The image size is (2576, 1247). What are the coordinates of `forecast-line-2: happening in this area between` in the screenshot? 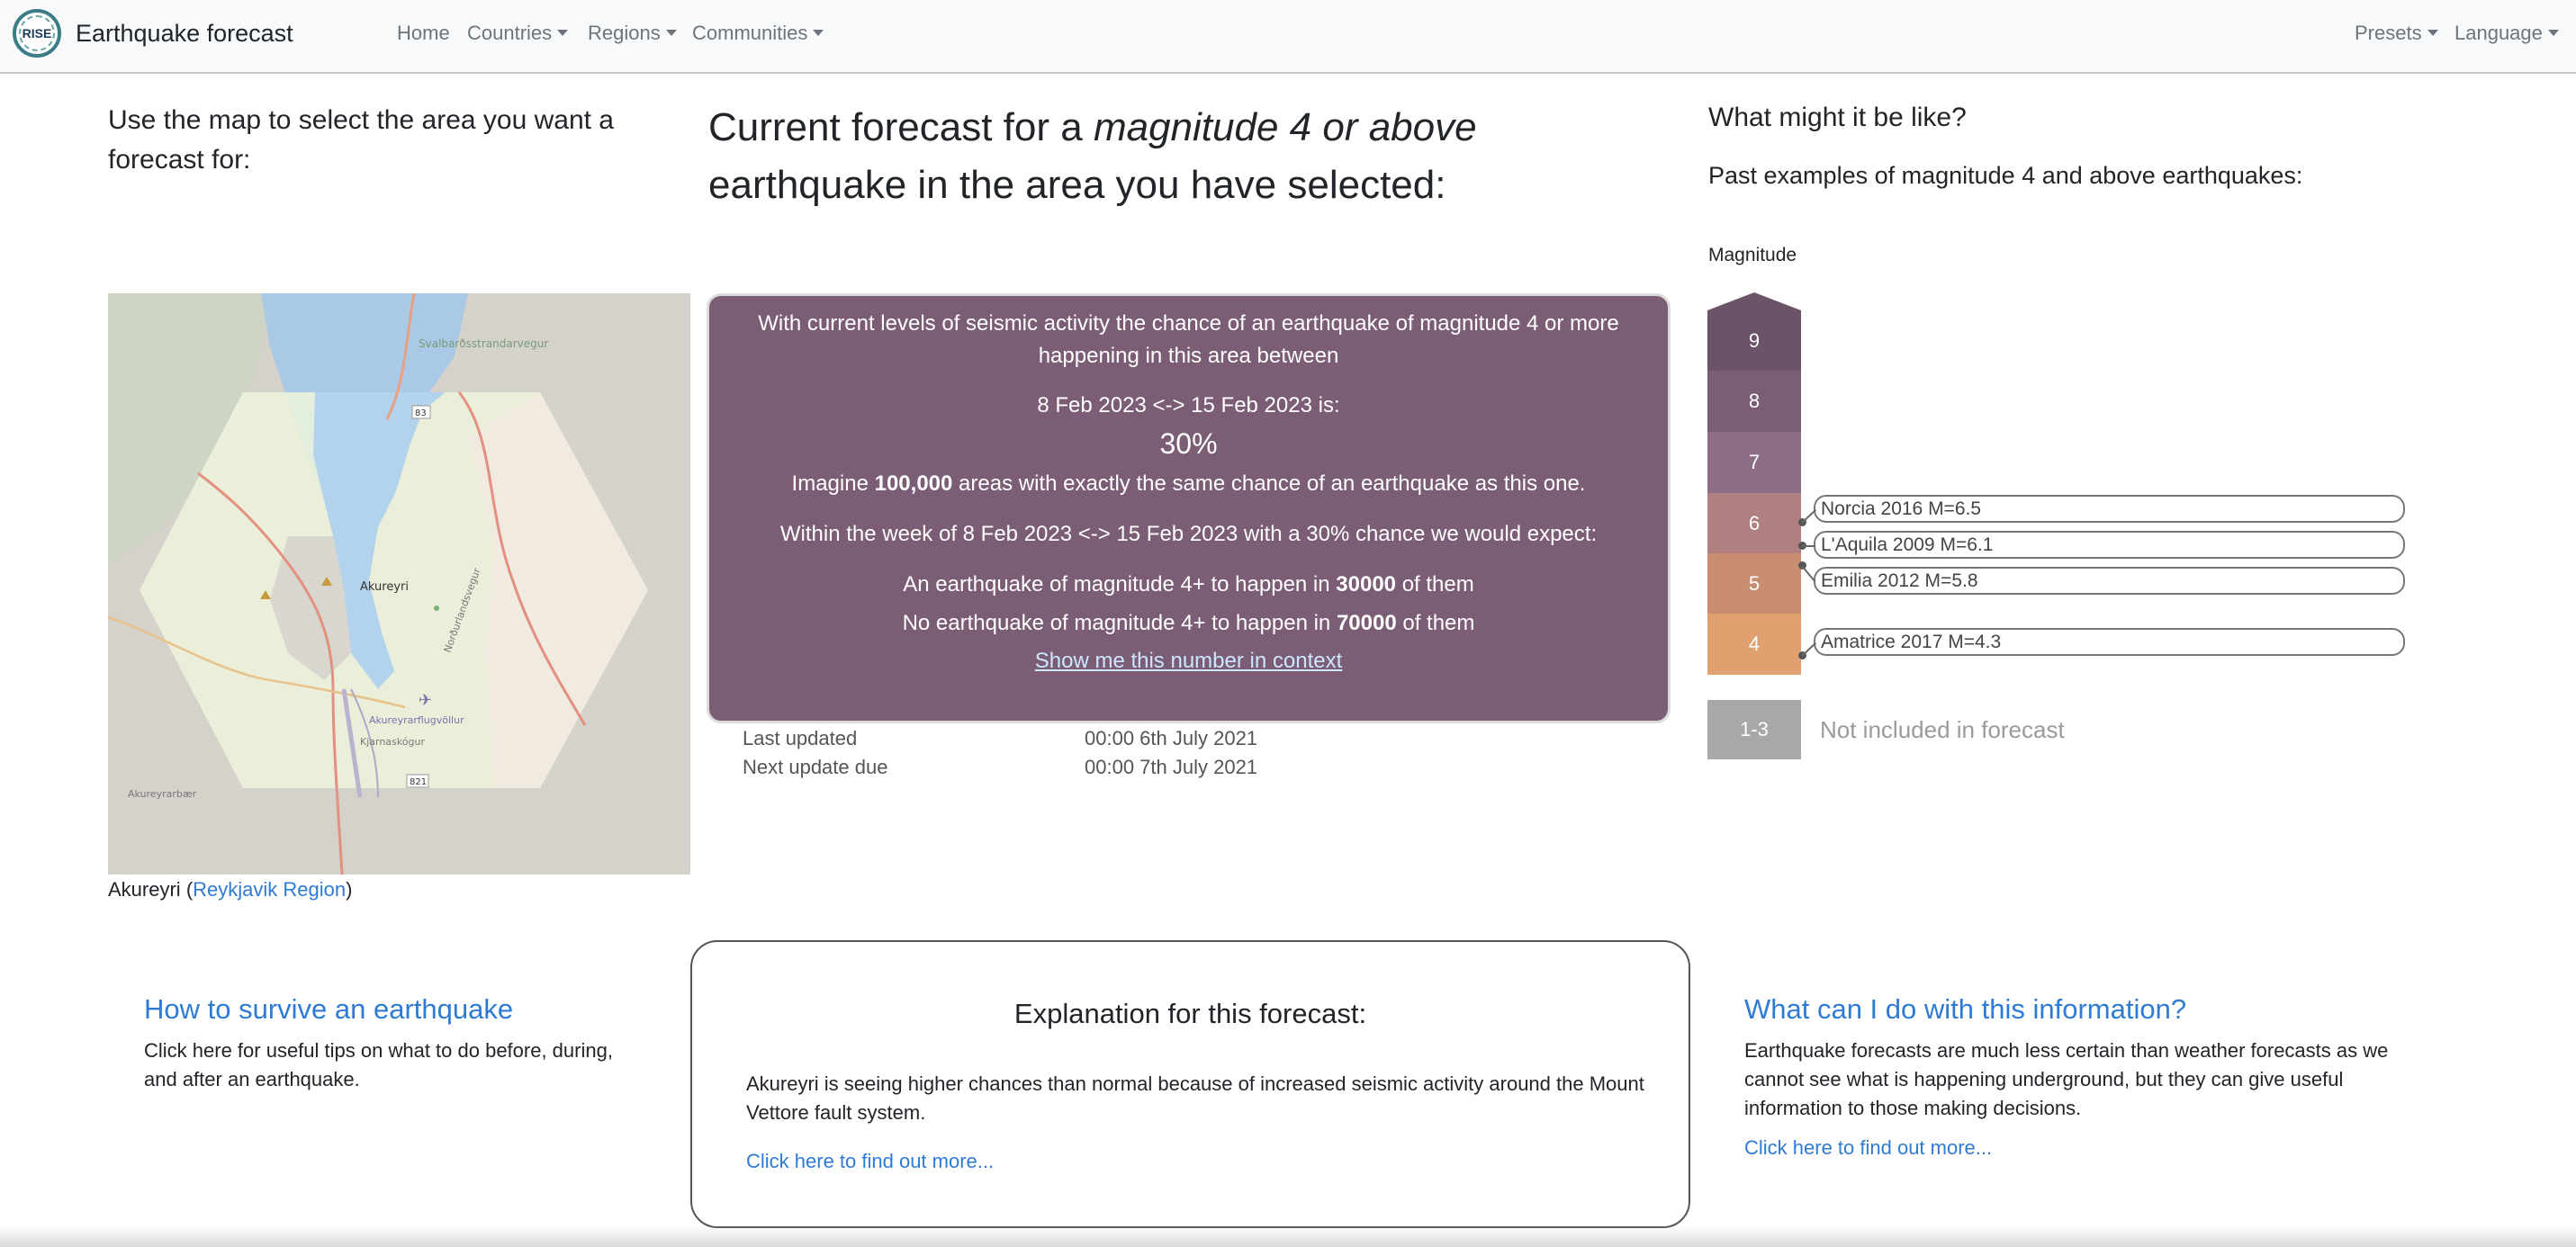 It's located at (1188, 356).